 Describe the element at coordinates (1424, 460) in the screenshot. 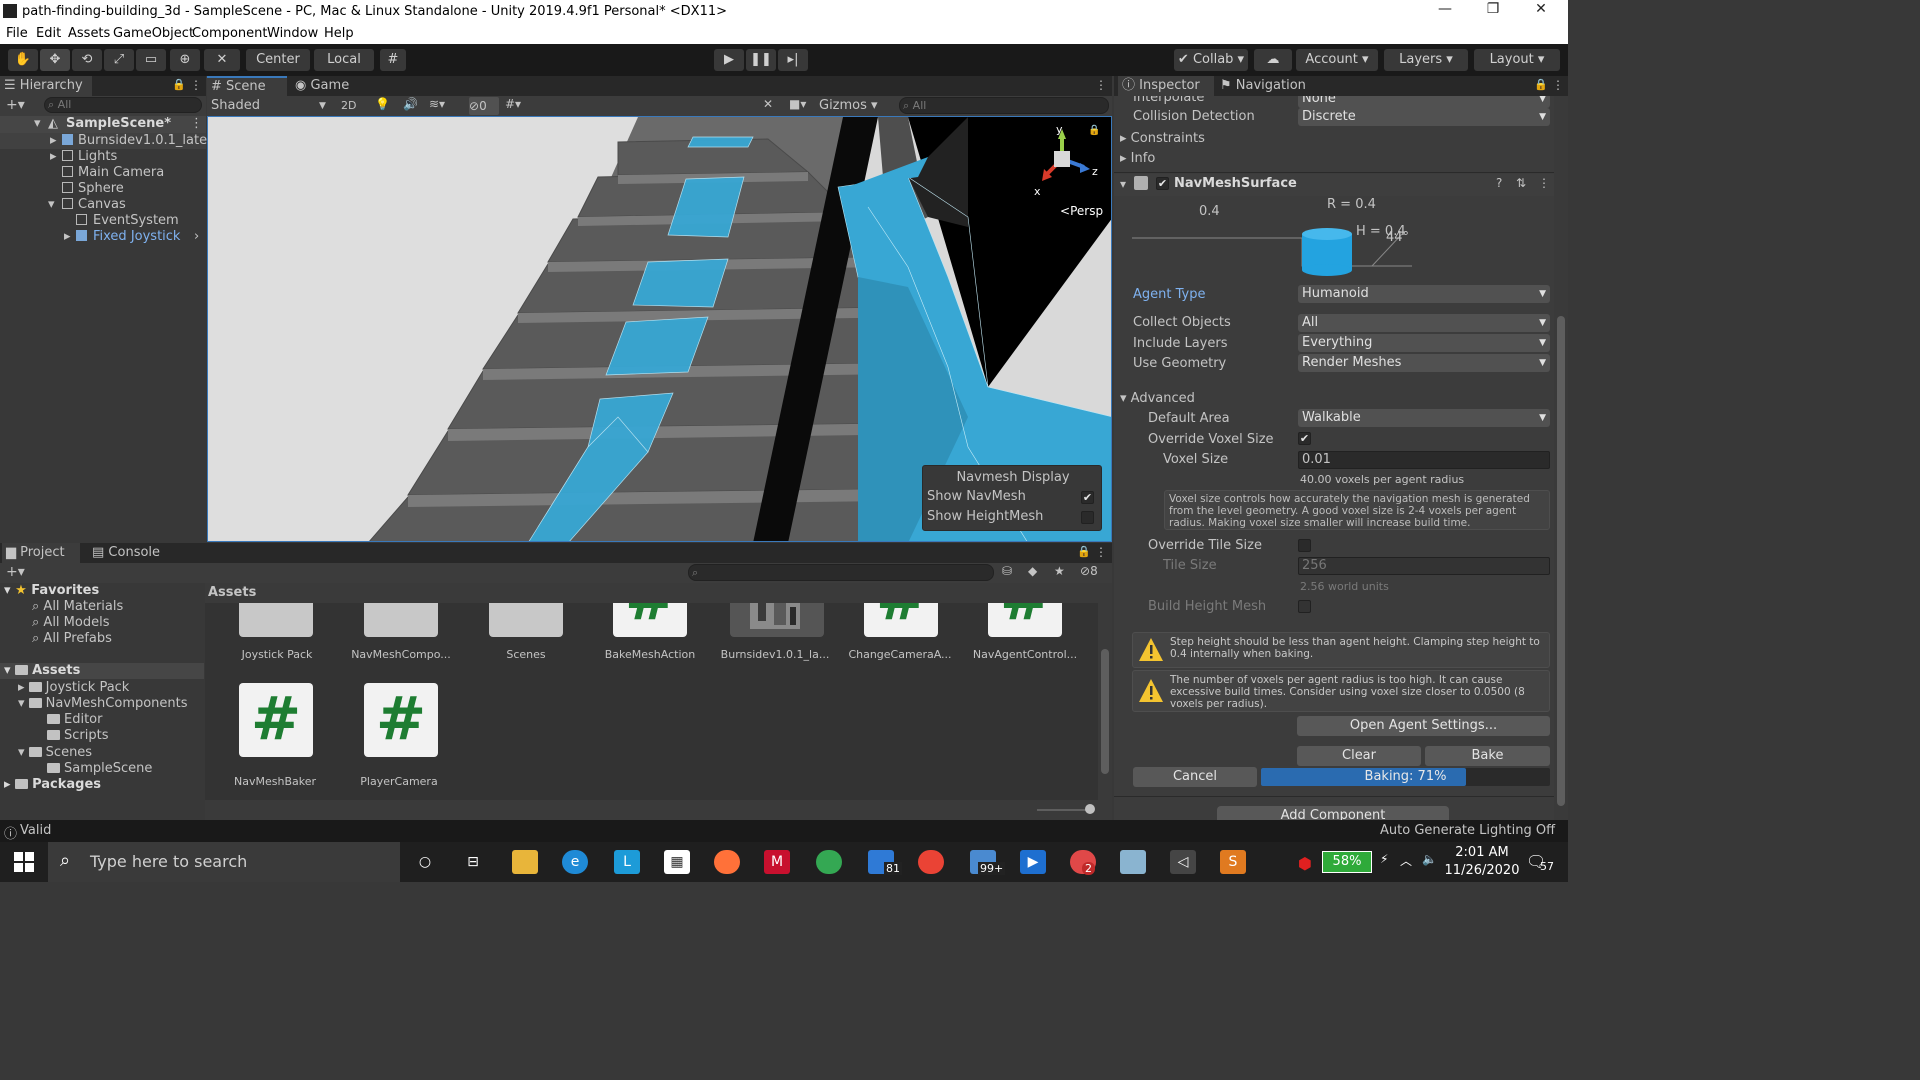

I see `voxel-size-input: 0.01` at that location.